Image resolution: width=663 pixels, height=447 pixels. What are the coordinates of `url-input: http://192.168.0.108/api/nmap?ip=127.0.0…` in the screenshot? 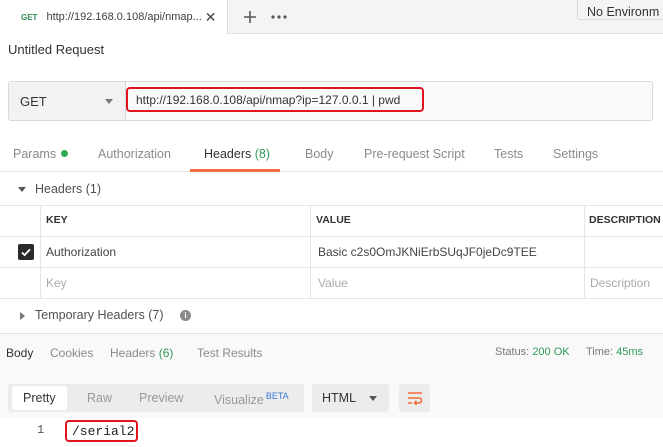 It's located at (275, 99).